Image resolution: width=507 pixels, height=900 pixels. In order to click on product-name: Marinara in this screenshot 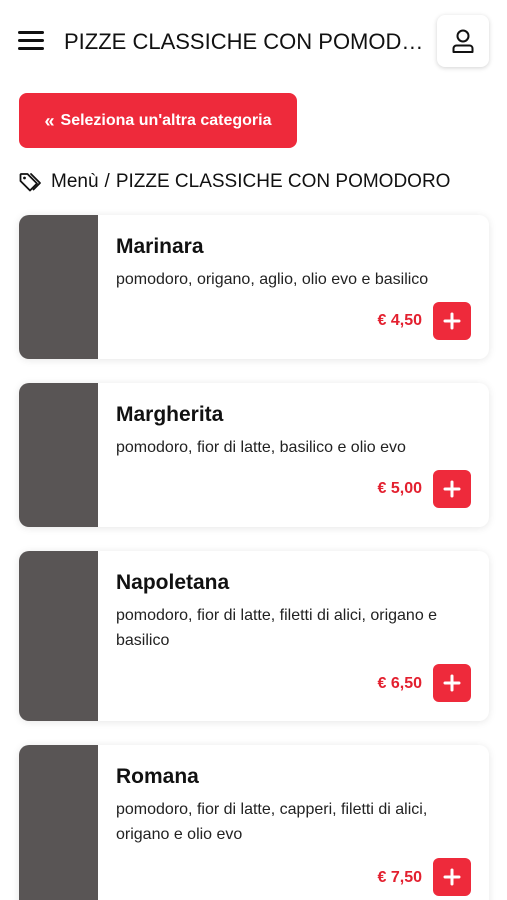, I will do `click(160, 246)`.